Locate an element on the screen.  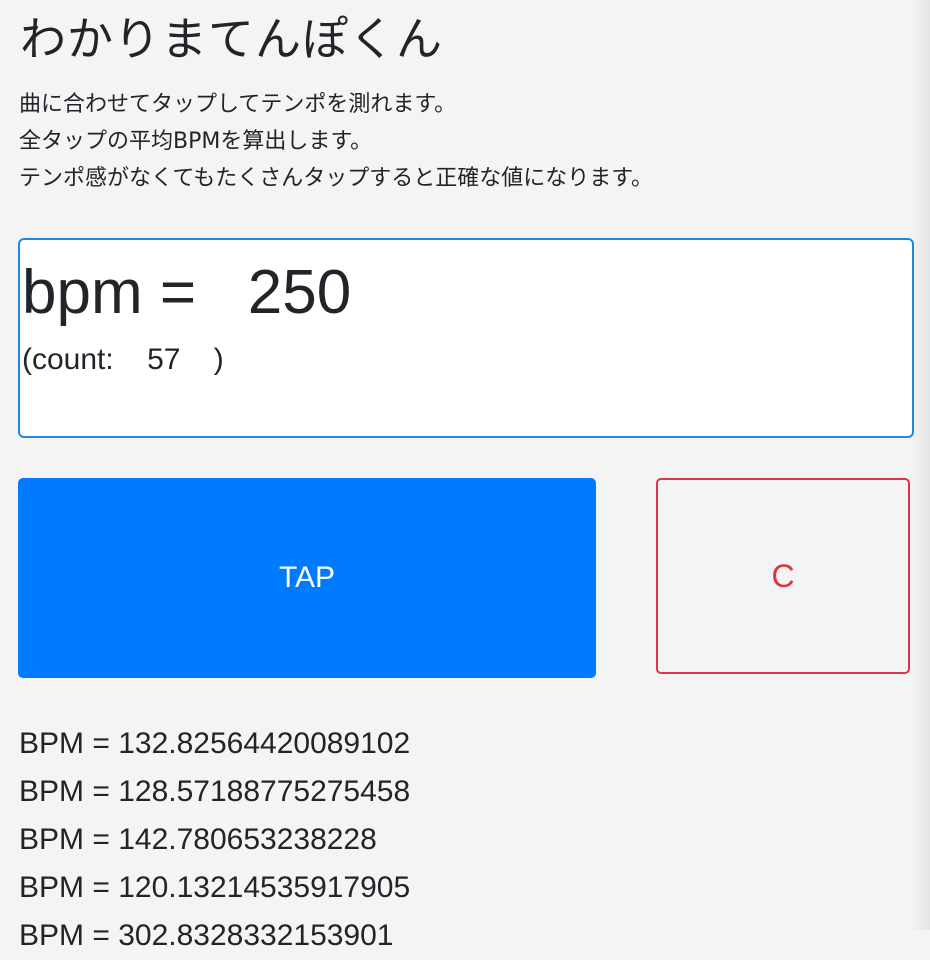
description-line-3: テンポ感がなくてもたくさんタップすると正確な値になります。 is located at coordinates (336, 178).